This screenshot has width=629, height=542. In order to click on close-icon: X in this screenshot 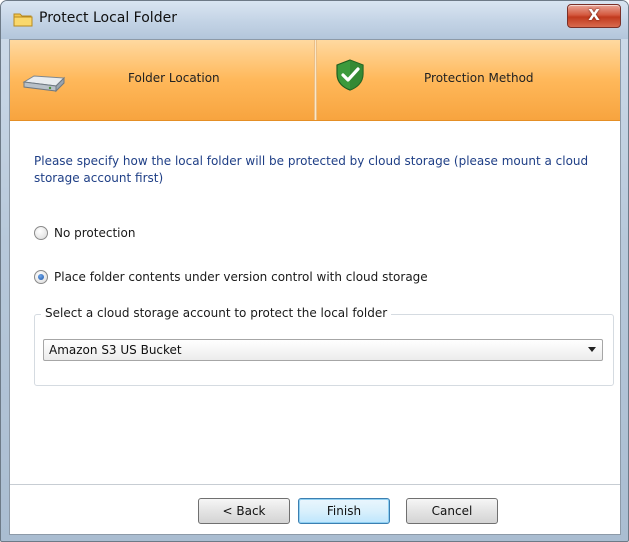, I will do `click(594, 15)`.